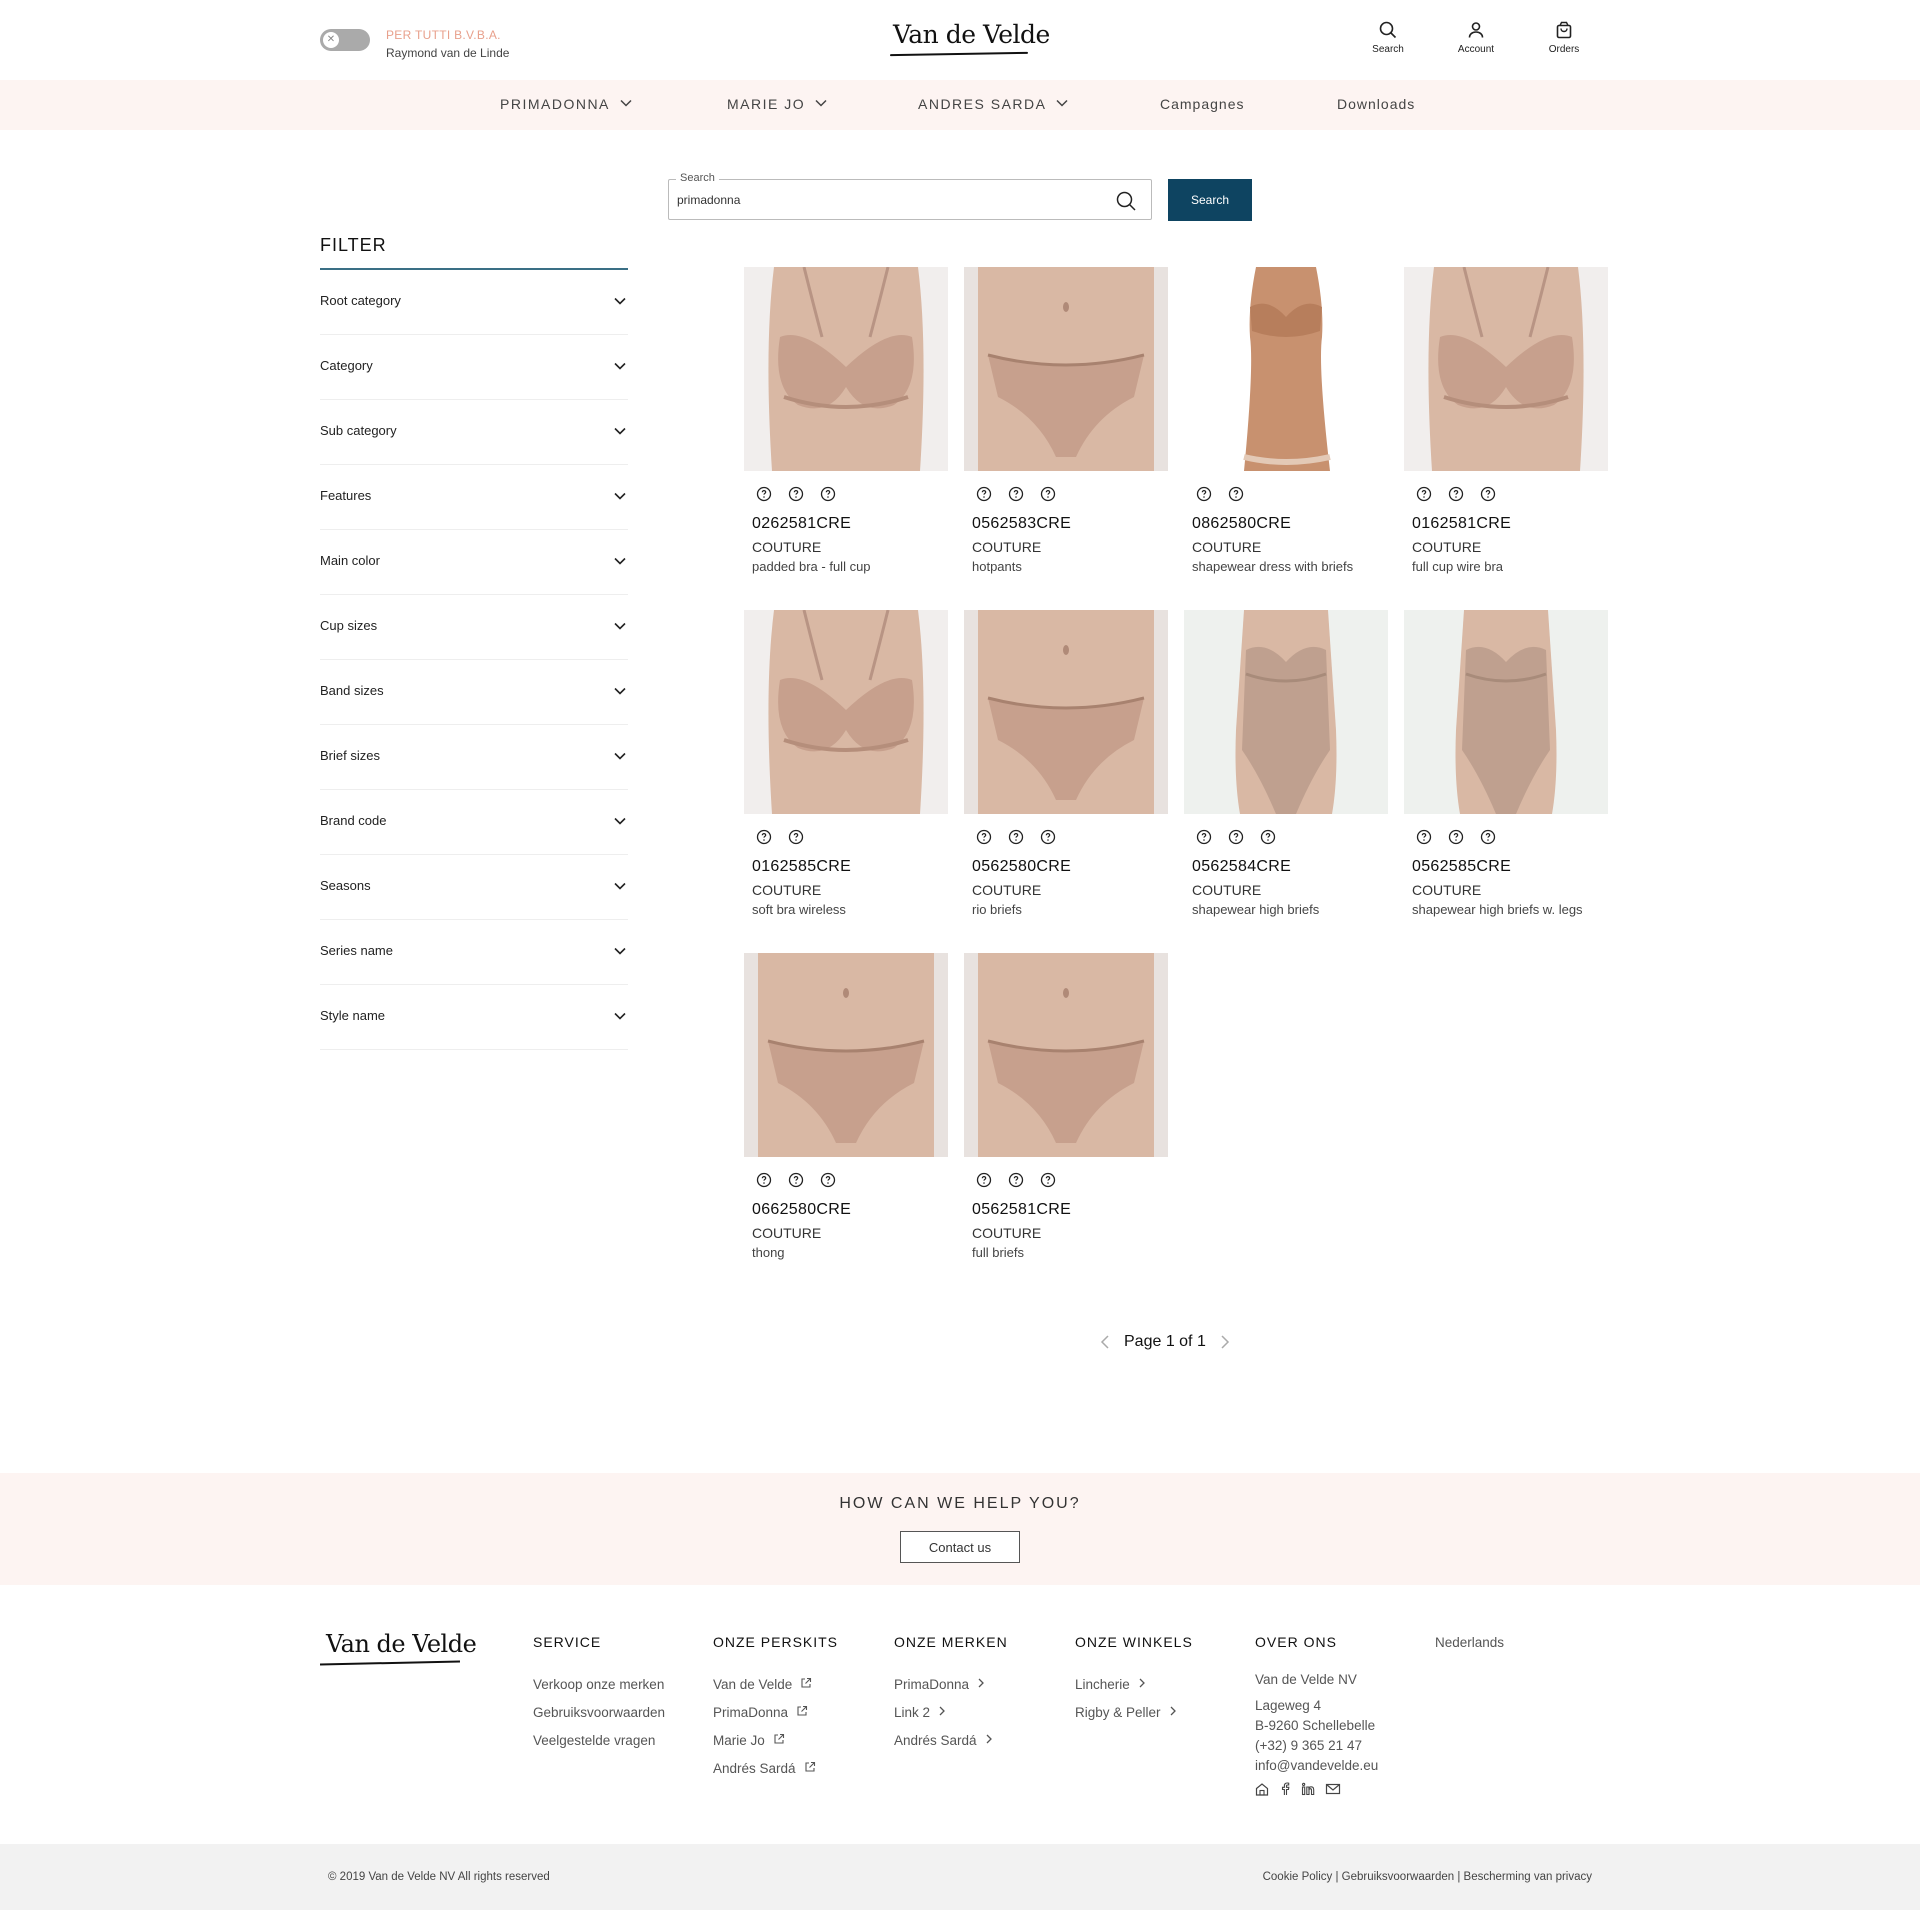 This screenshot has width=1920, height=1910. I want to click on footer-link: Gebruiksvoorwaarden, so click(599, 1712).